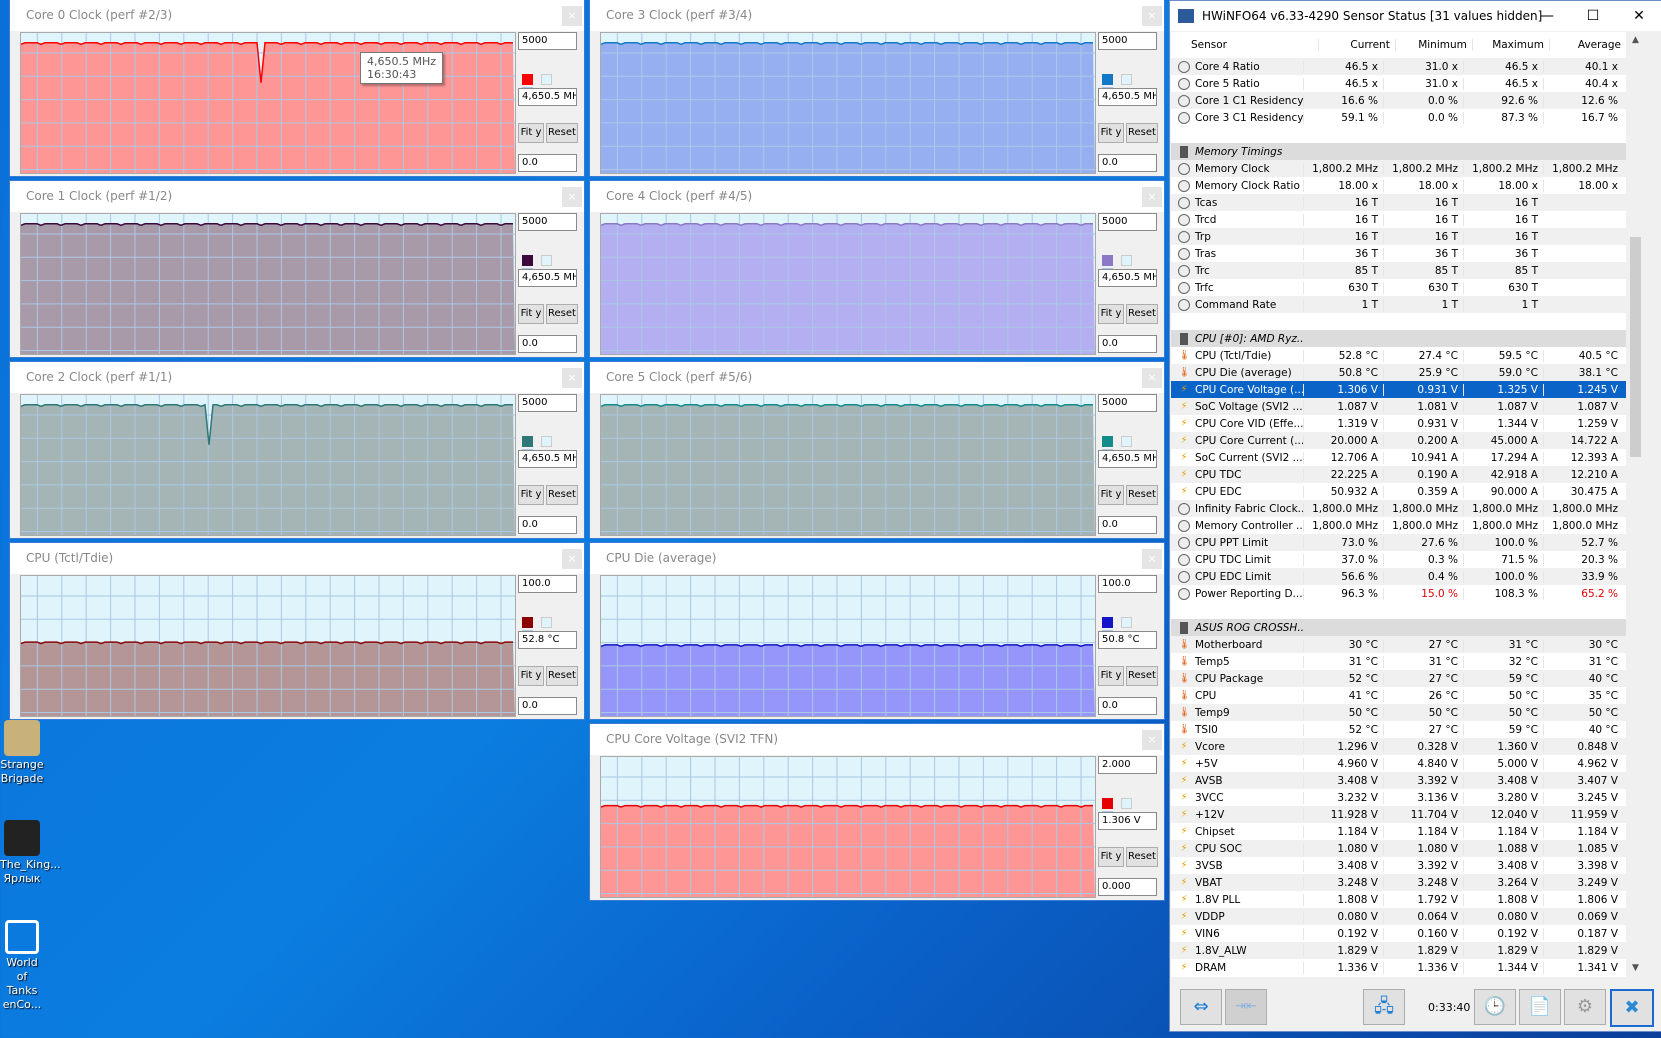 This screenshot has width=1661, height=1038. Describe the element at coordinates (1398, 644) in the screenshot. I see `sensor-row: 🌡 Motherboard 30 °C 27 °C 31 °C 30 °C` at that location.